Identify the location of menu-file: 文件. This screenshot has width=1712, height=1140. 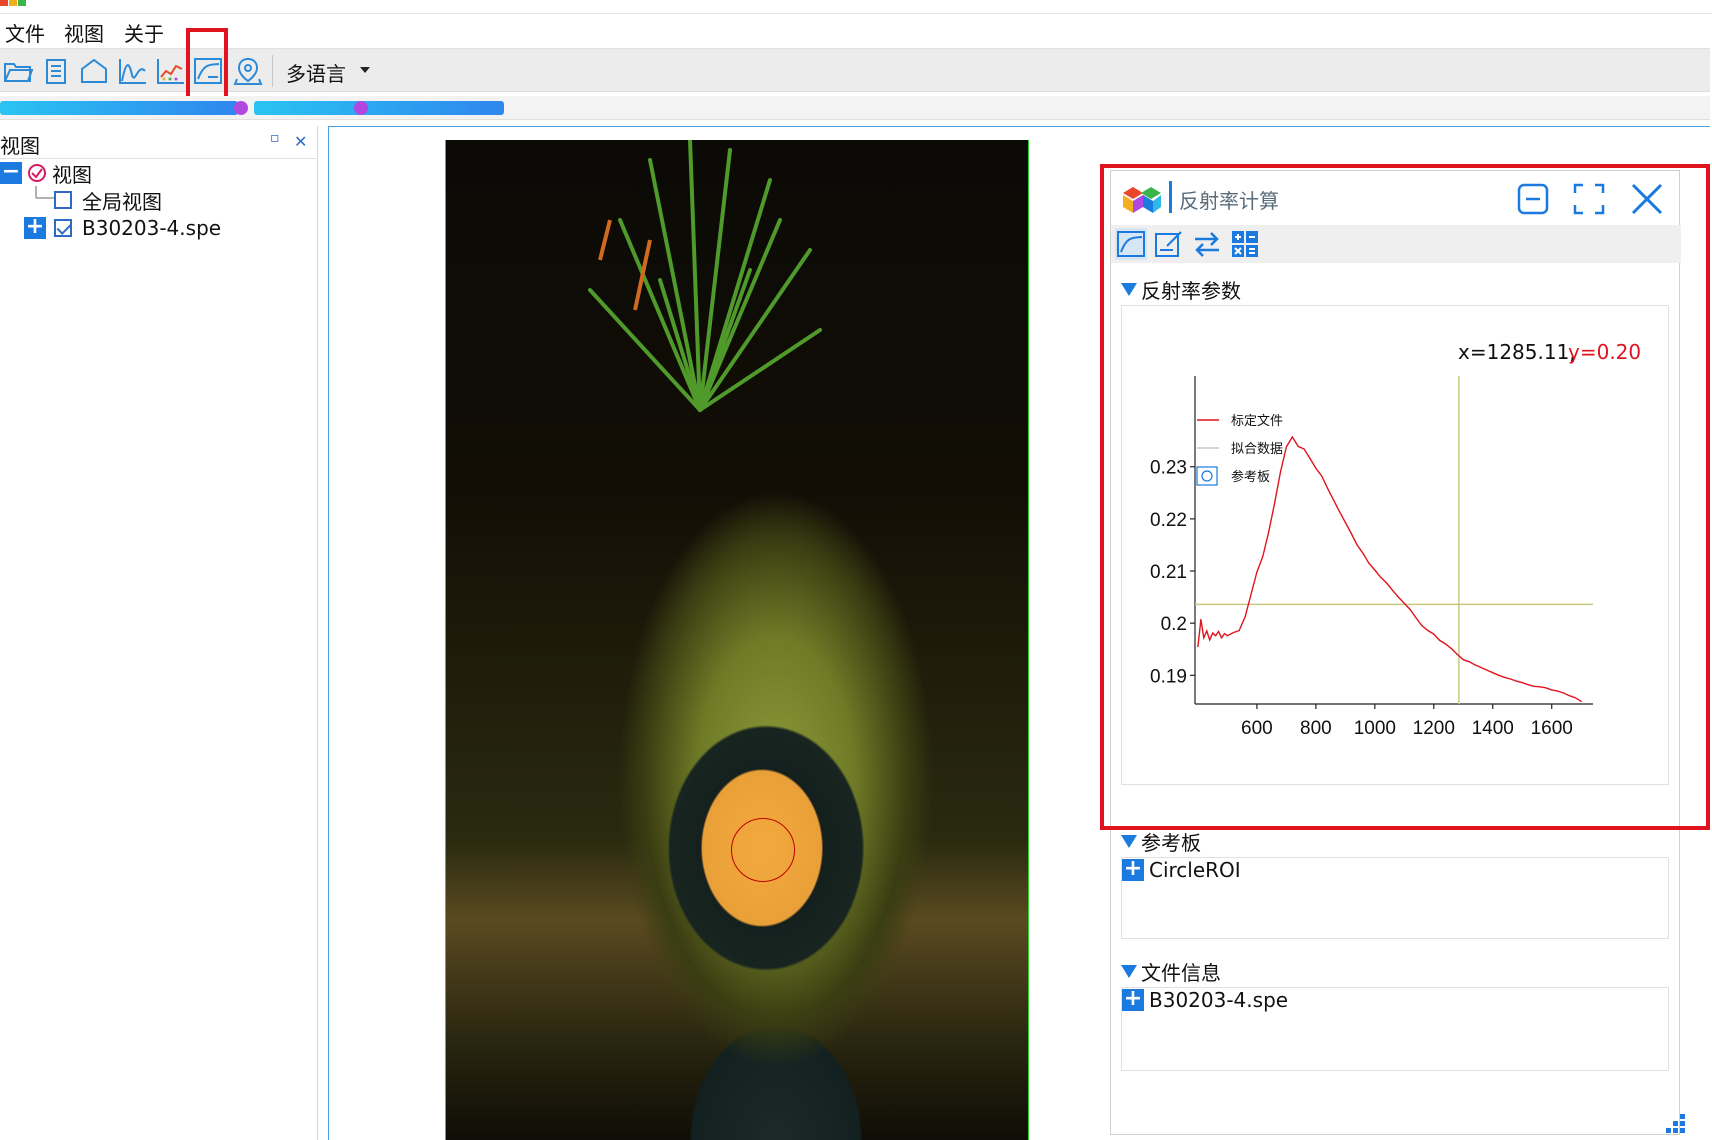
(25, 32).